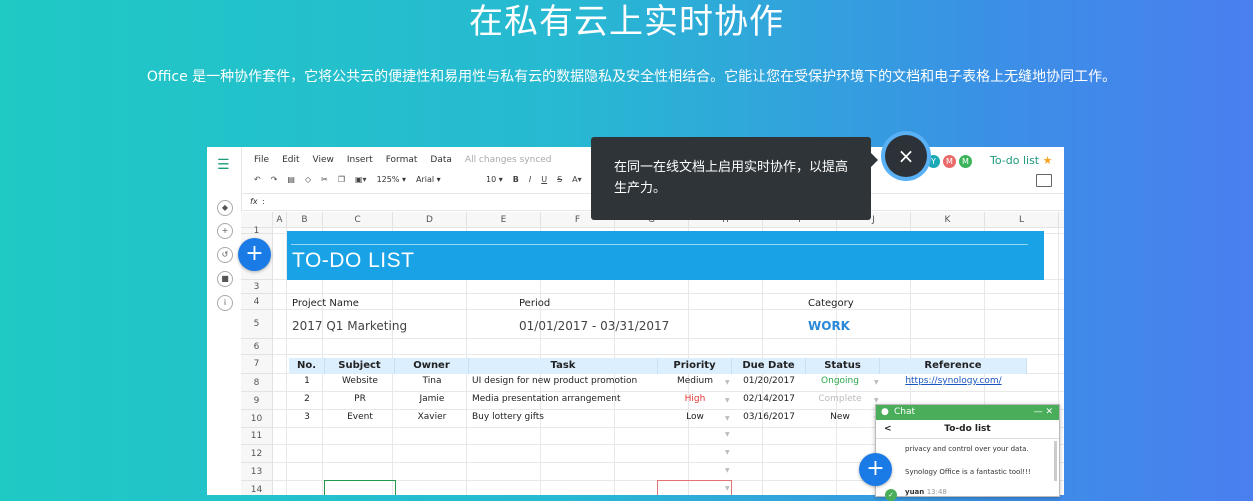 This screenshot has height=501, width=1253. Describe the element at coordinates (360, 381) in the screenshot. I see `cell-subject: Website` at that location.